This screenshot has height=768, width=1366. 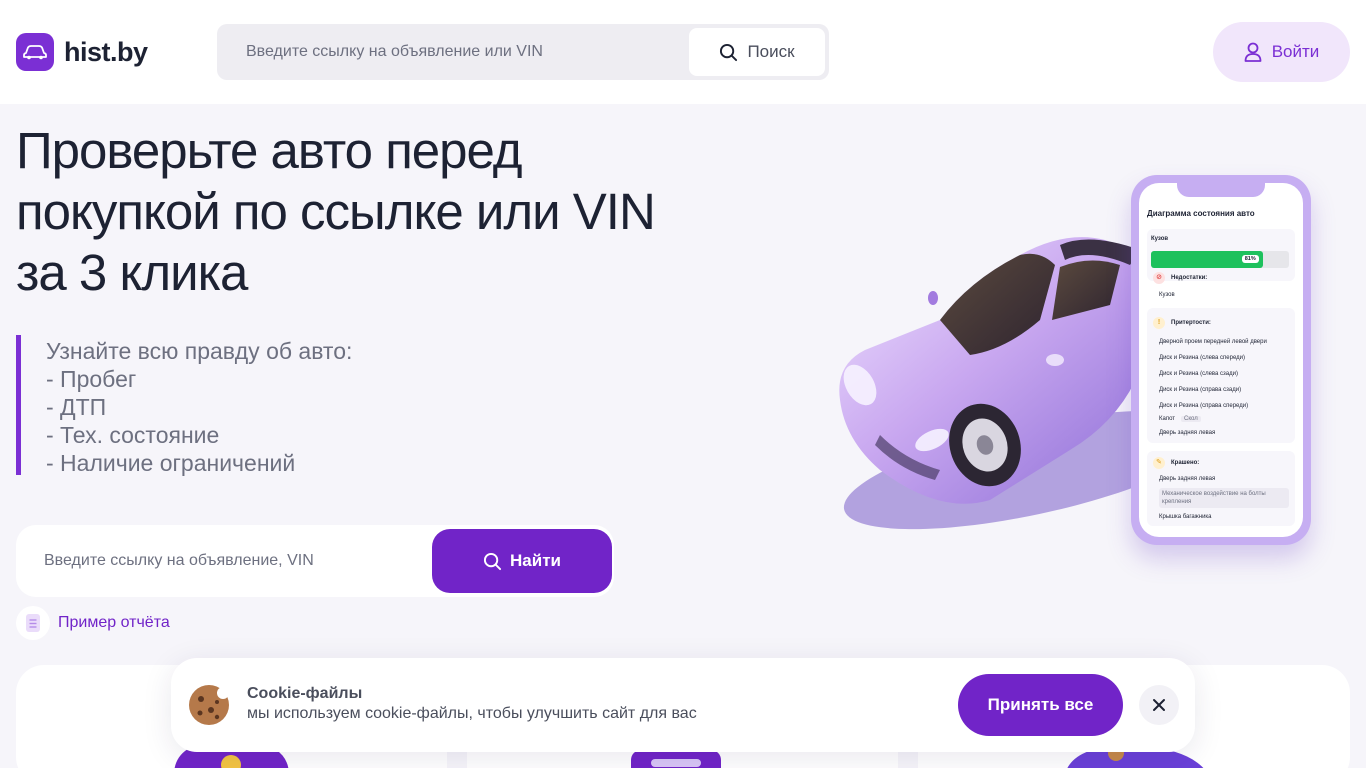 What do you see at coordinates (1253, 52) in the screenshot?
I see `user-icon` at bounding box center [1253, 52].